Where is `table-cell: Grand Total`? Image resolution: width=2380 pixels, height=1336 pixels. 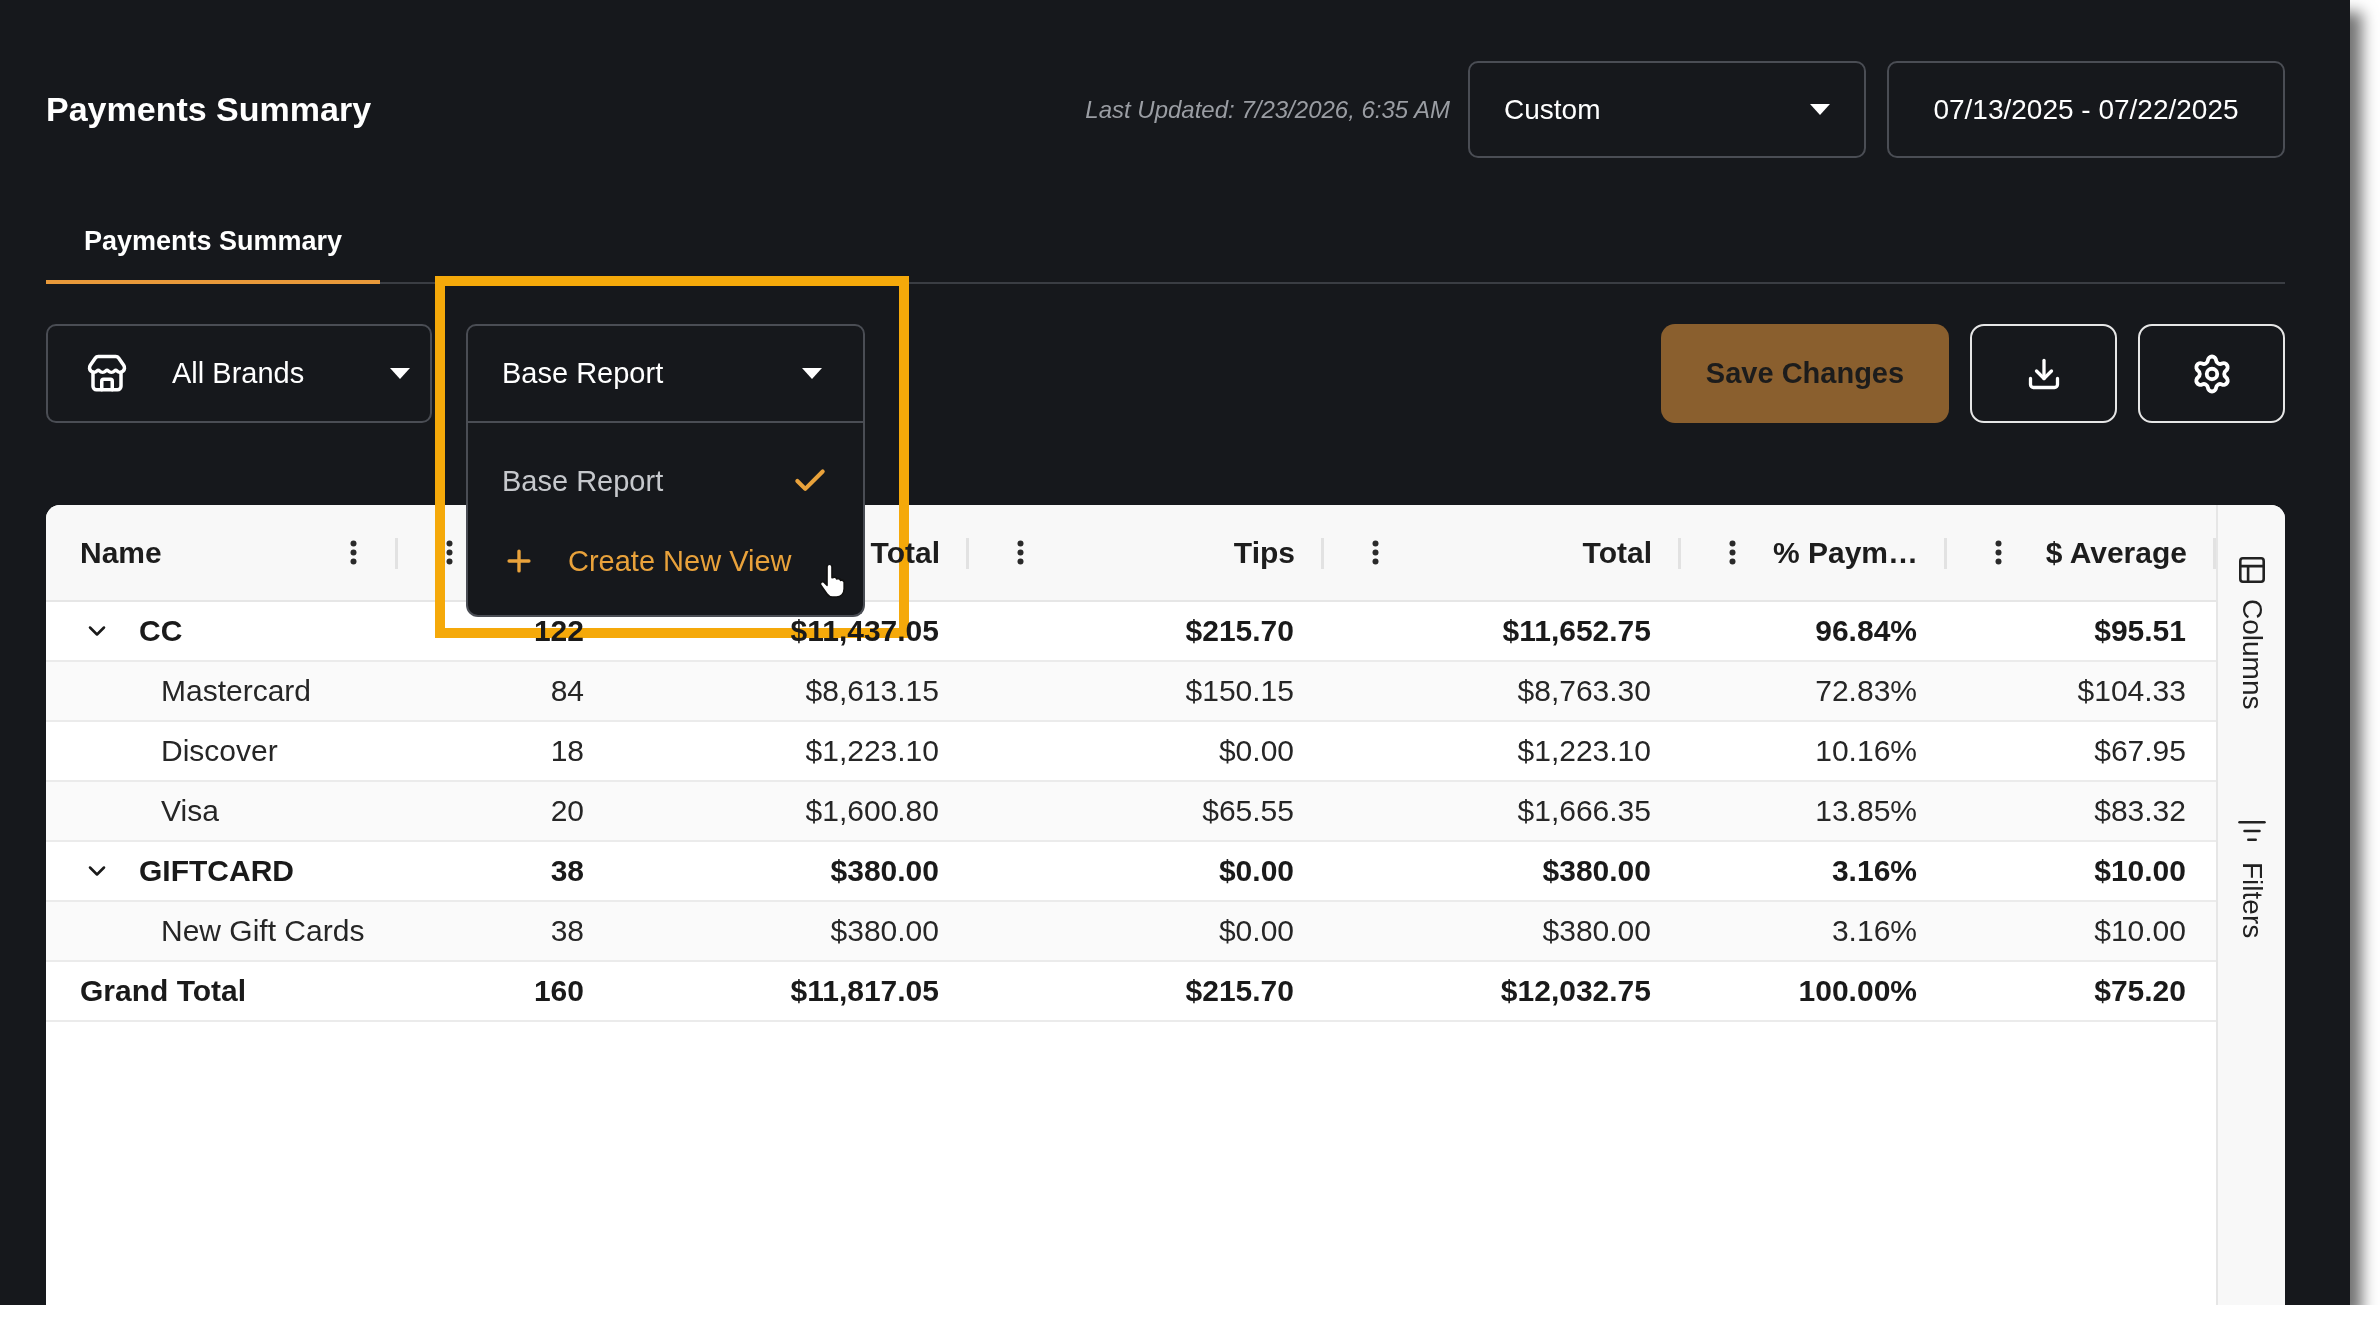
table-cell: Grand Total is located at coordinates (163, 991).